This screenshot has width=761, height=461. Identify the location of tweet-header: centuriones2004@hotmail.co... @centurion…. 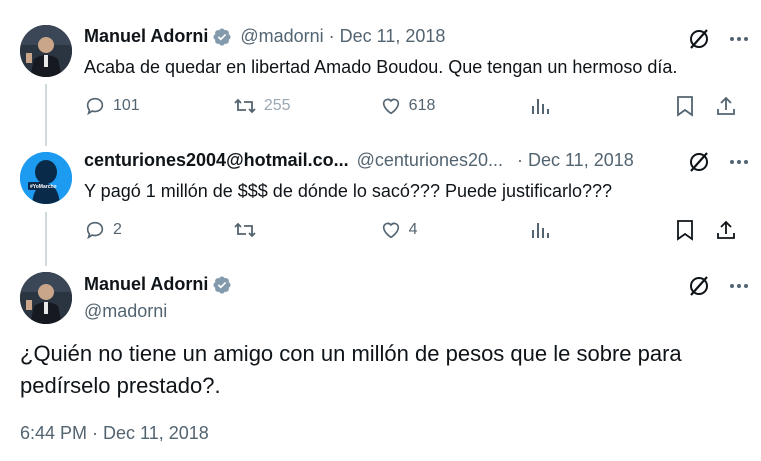
(359, 160).